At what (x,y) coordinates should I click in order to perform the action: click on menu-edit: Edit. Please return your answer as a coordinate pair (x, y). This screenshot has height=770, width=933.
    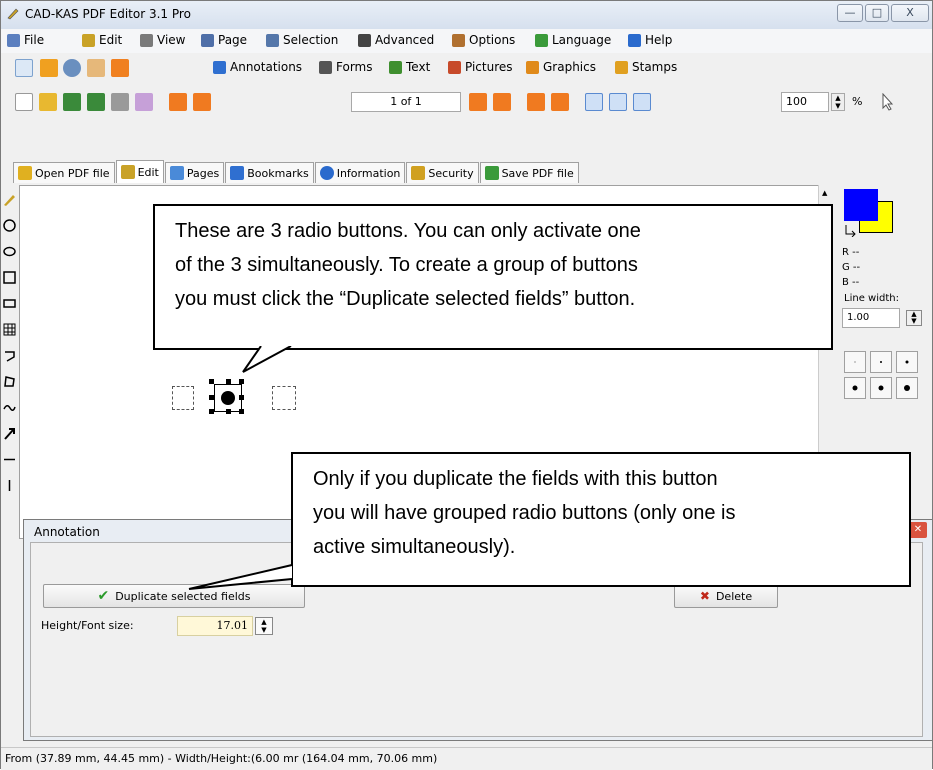
    Looking at the image, I should click on (102, 40).